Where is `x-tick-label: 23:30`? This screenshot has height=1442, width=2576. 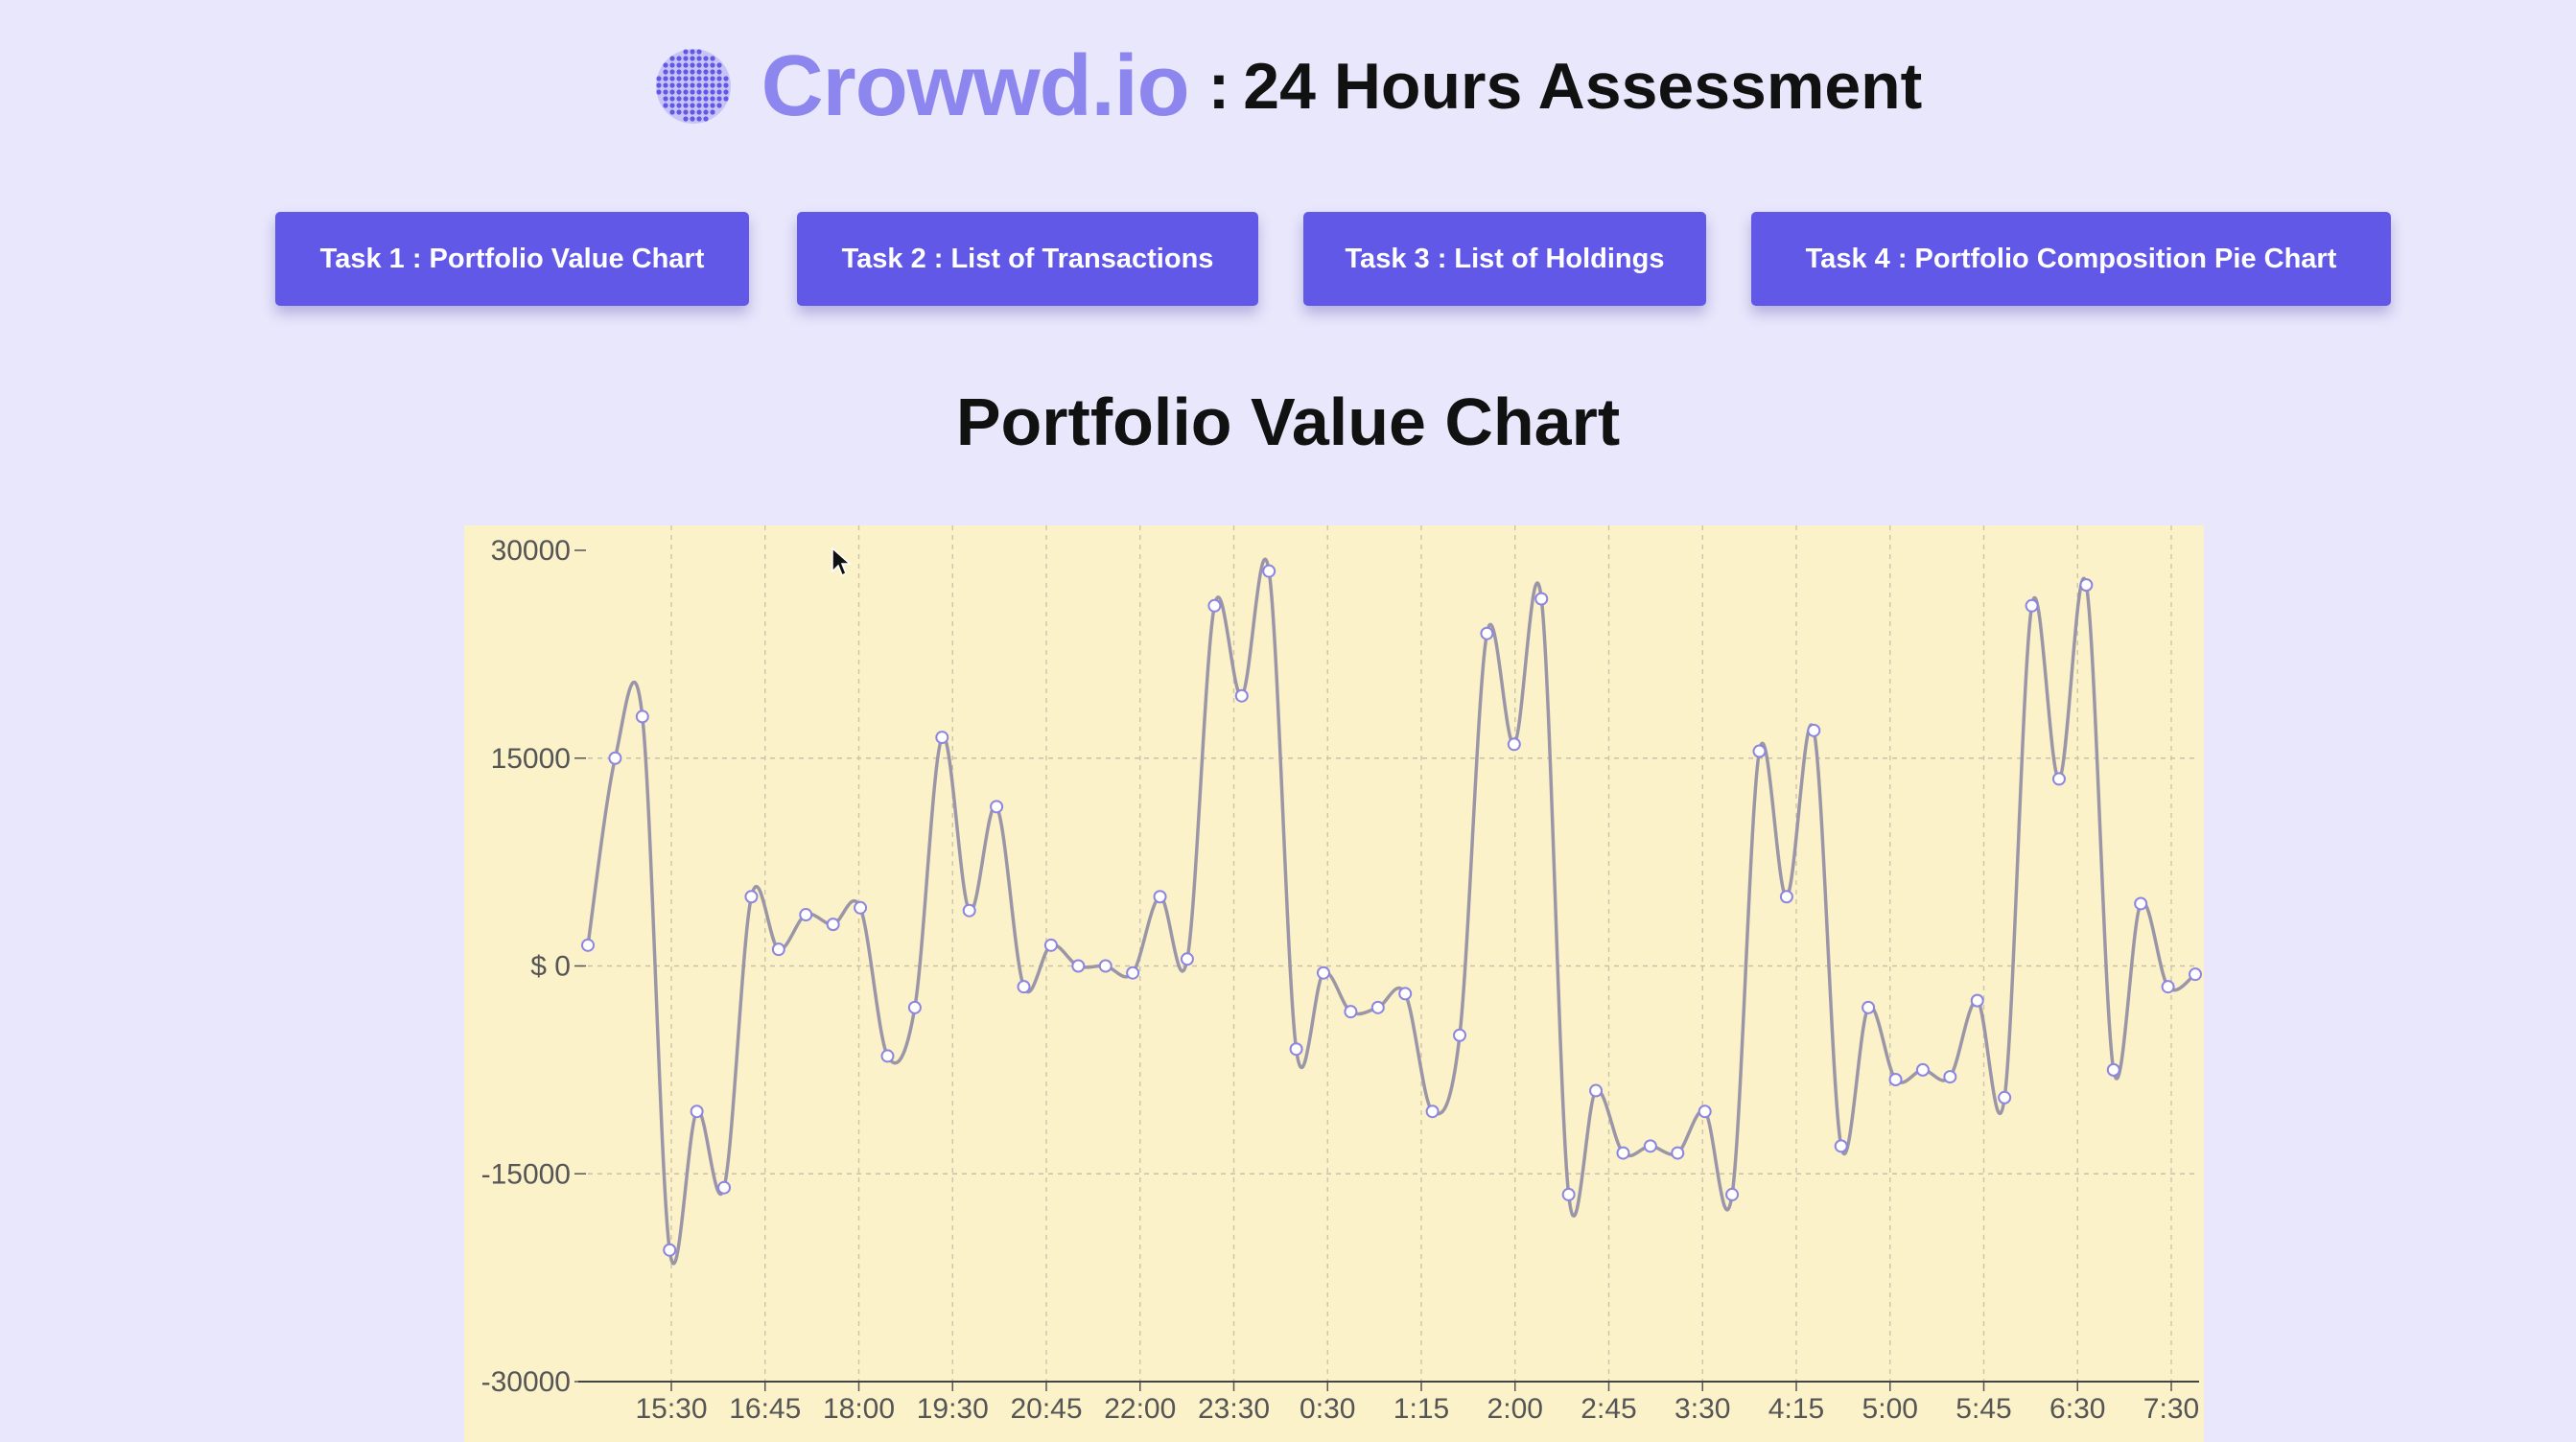 x-tick-label: 23:30 is located at coordinates (1234, 1409).